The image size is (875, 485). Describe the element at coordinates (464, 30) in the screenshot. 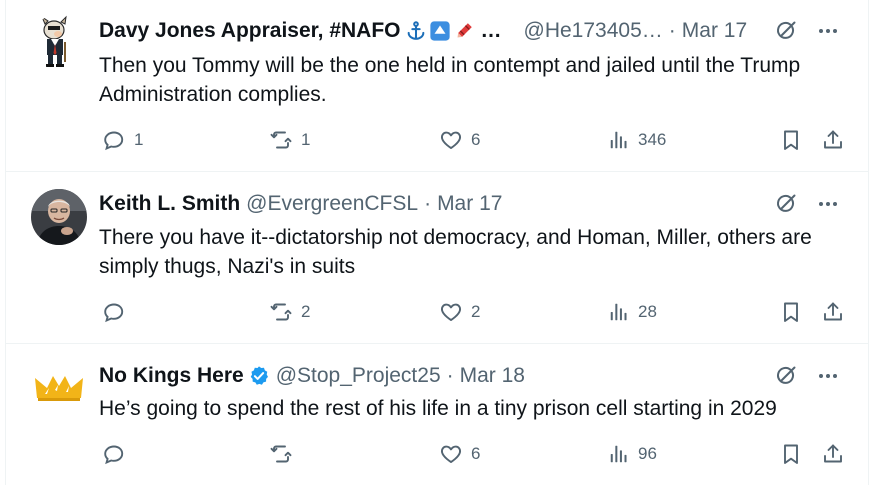

I see `crayon-icon` at that location.